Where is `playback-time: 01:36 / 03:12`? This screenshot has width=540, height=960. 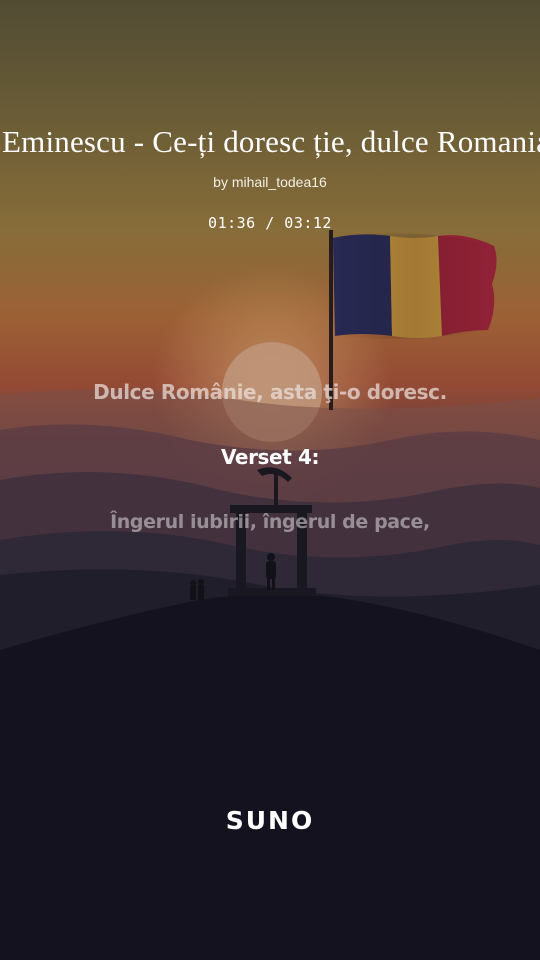
playback-time: 01:36 / 03:12 is located at coordinates (270, 223).